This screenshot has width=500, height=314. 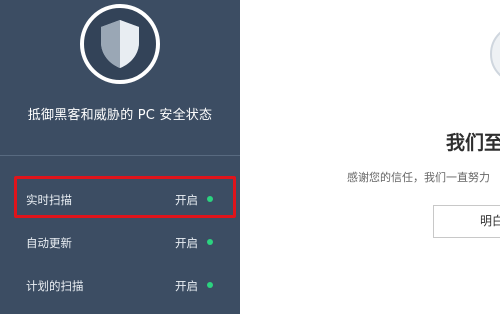 I want to click on got-it-button: 明白, so click(x=466, y=221).